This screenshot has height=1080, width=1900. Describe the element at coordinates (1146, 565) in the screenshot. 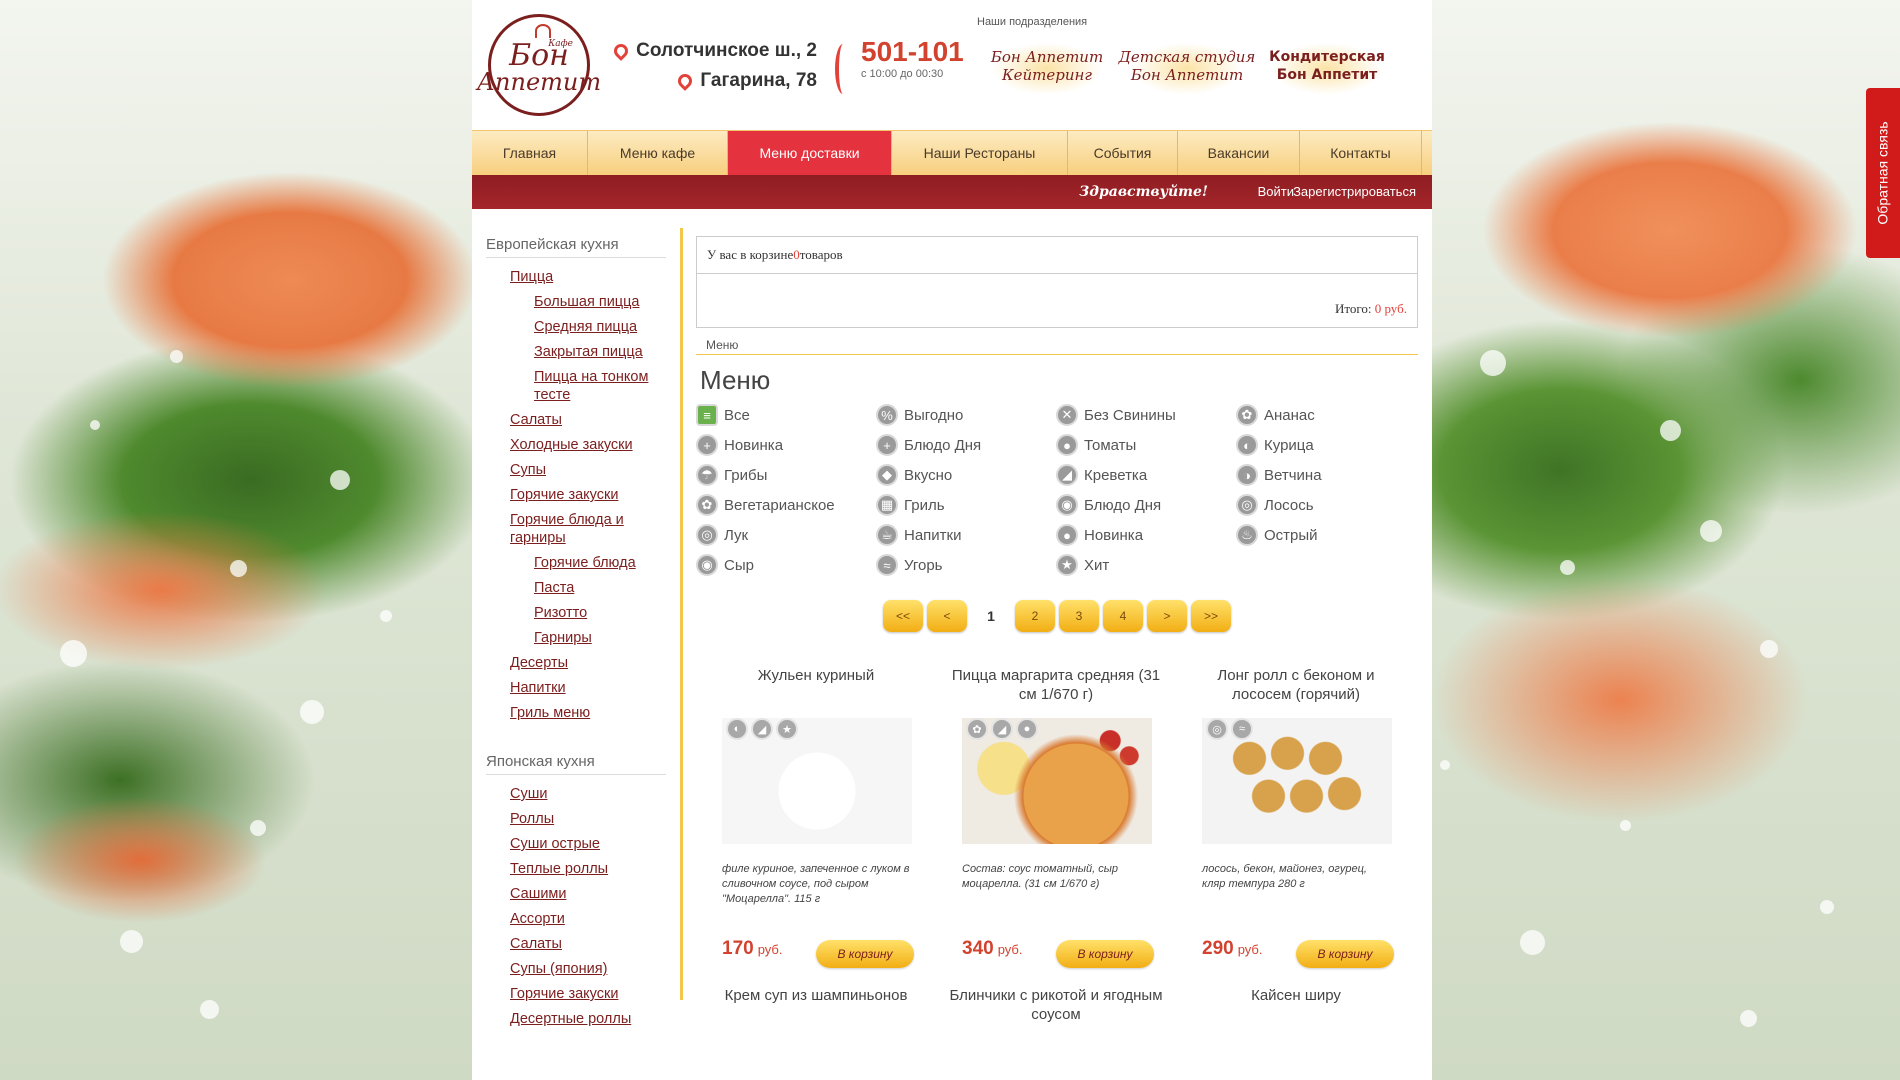

I see `filter-option: ★ Хит` at that location.